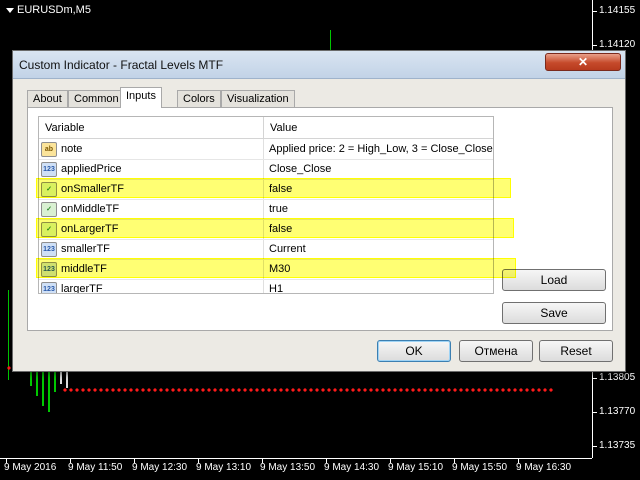 The image size is (640, 480). I want to click on column-header-value: Value, so click(378, 128).